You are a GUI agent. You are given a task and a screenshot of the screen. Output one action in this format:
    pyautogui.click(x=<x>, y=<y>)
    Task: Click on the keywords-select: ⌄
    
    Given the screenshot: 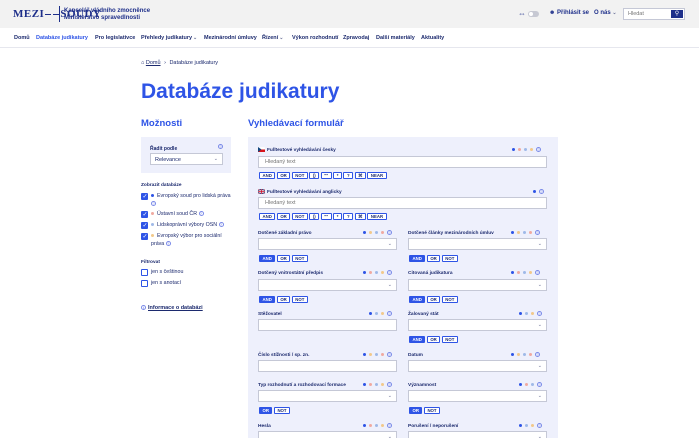 What is the action you would take?
    pyautogui.click(x=327, y=434)
    